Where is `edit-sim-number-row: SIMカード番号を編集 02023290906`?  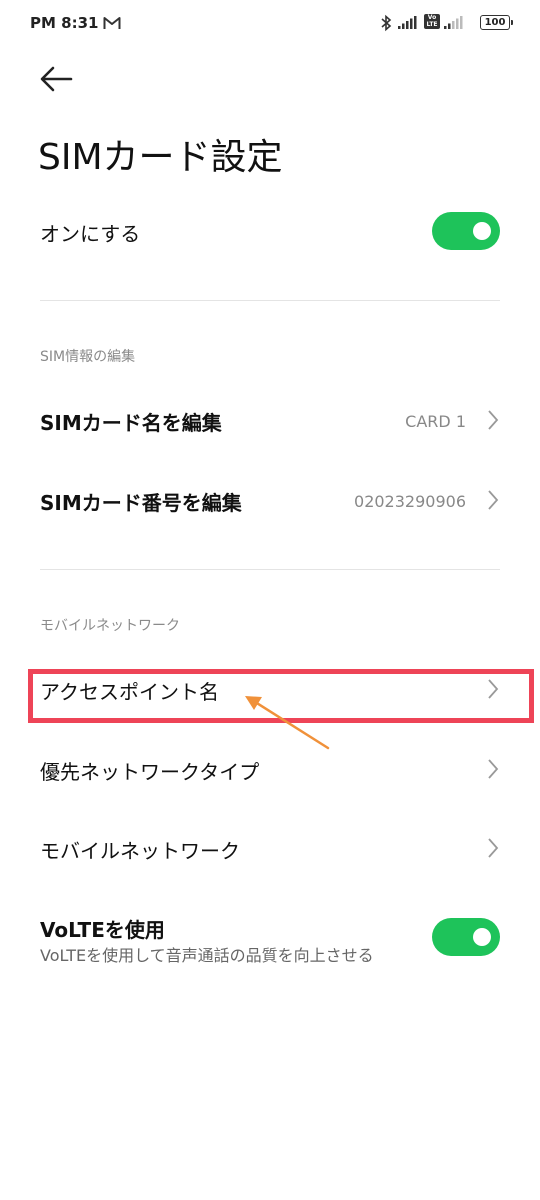
edit-sim-number-row: SIMカード番号を編集 02023290906 is located at coordinates (270, 500).